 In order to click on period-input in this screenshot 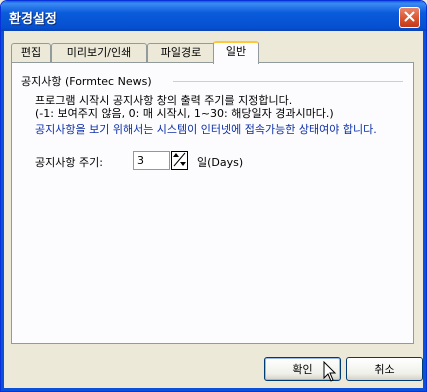, I will do `click(151, 160)`.